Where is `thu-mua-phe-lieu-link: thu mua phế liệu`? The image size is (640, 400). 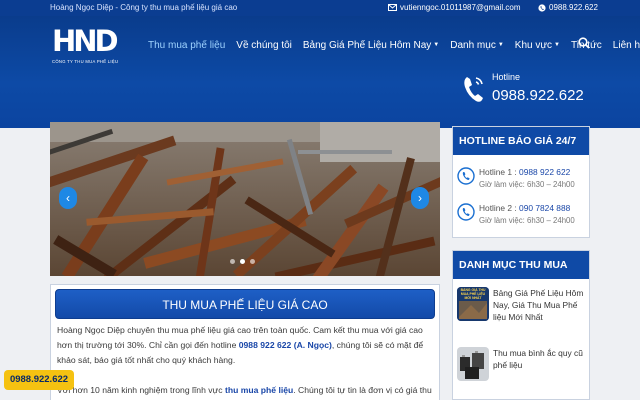
thu-mua-phe-lieu-link: thu mua phế liệu is located at coordinates (259, 390).